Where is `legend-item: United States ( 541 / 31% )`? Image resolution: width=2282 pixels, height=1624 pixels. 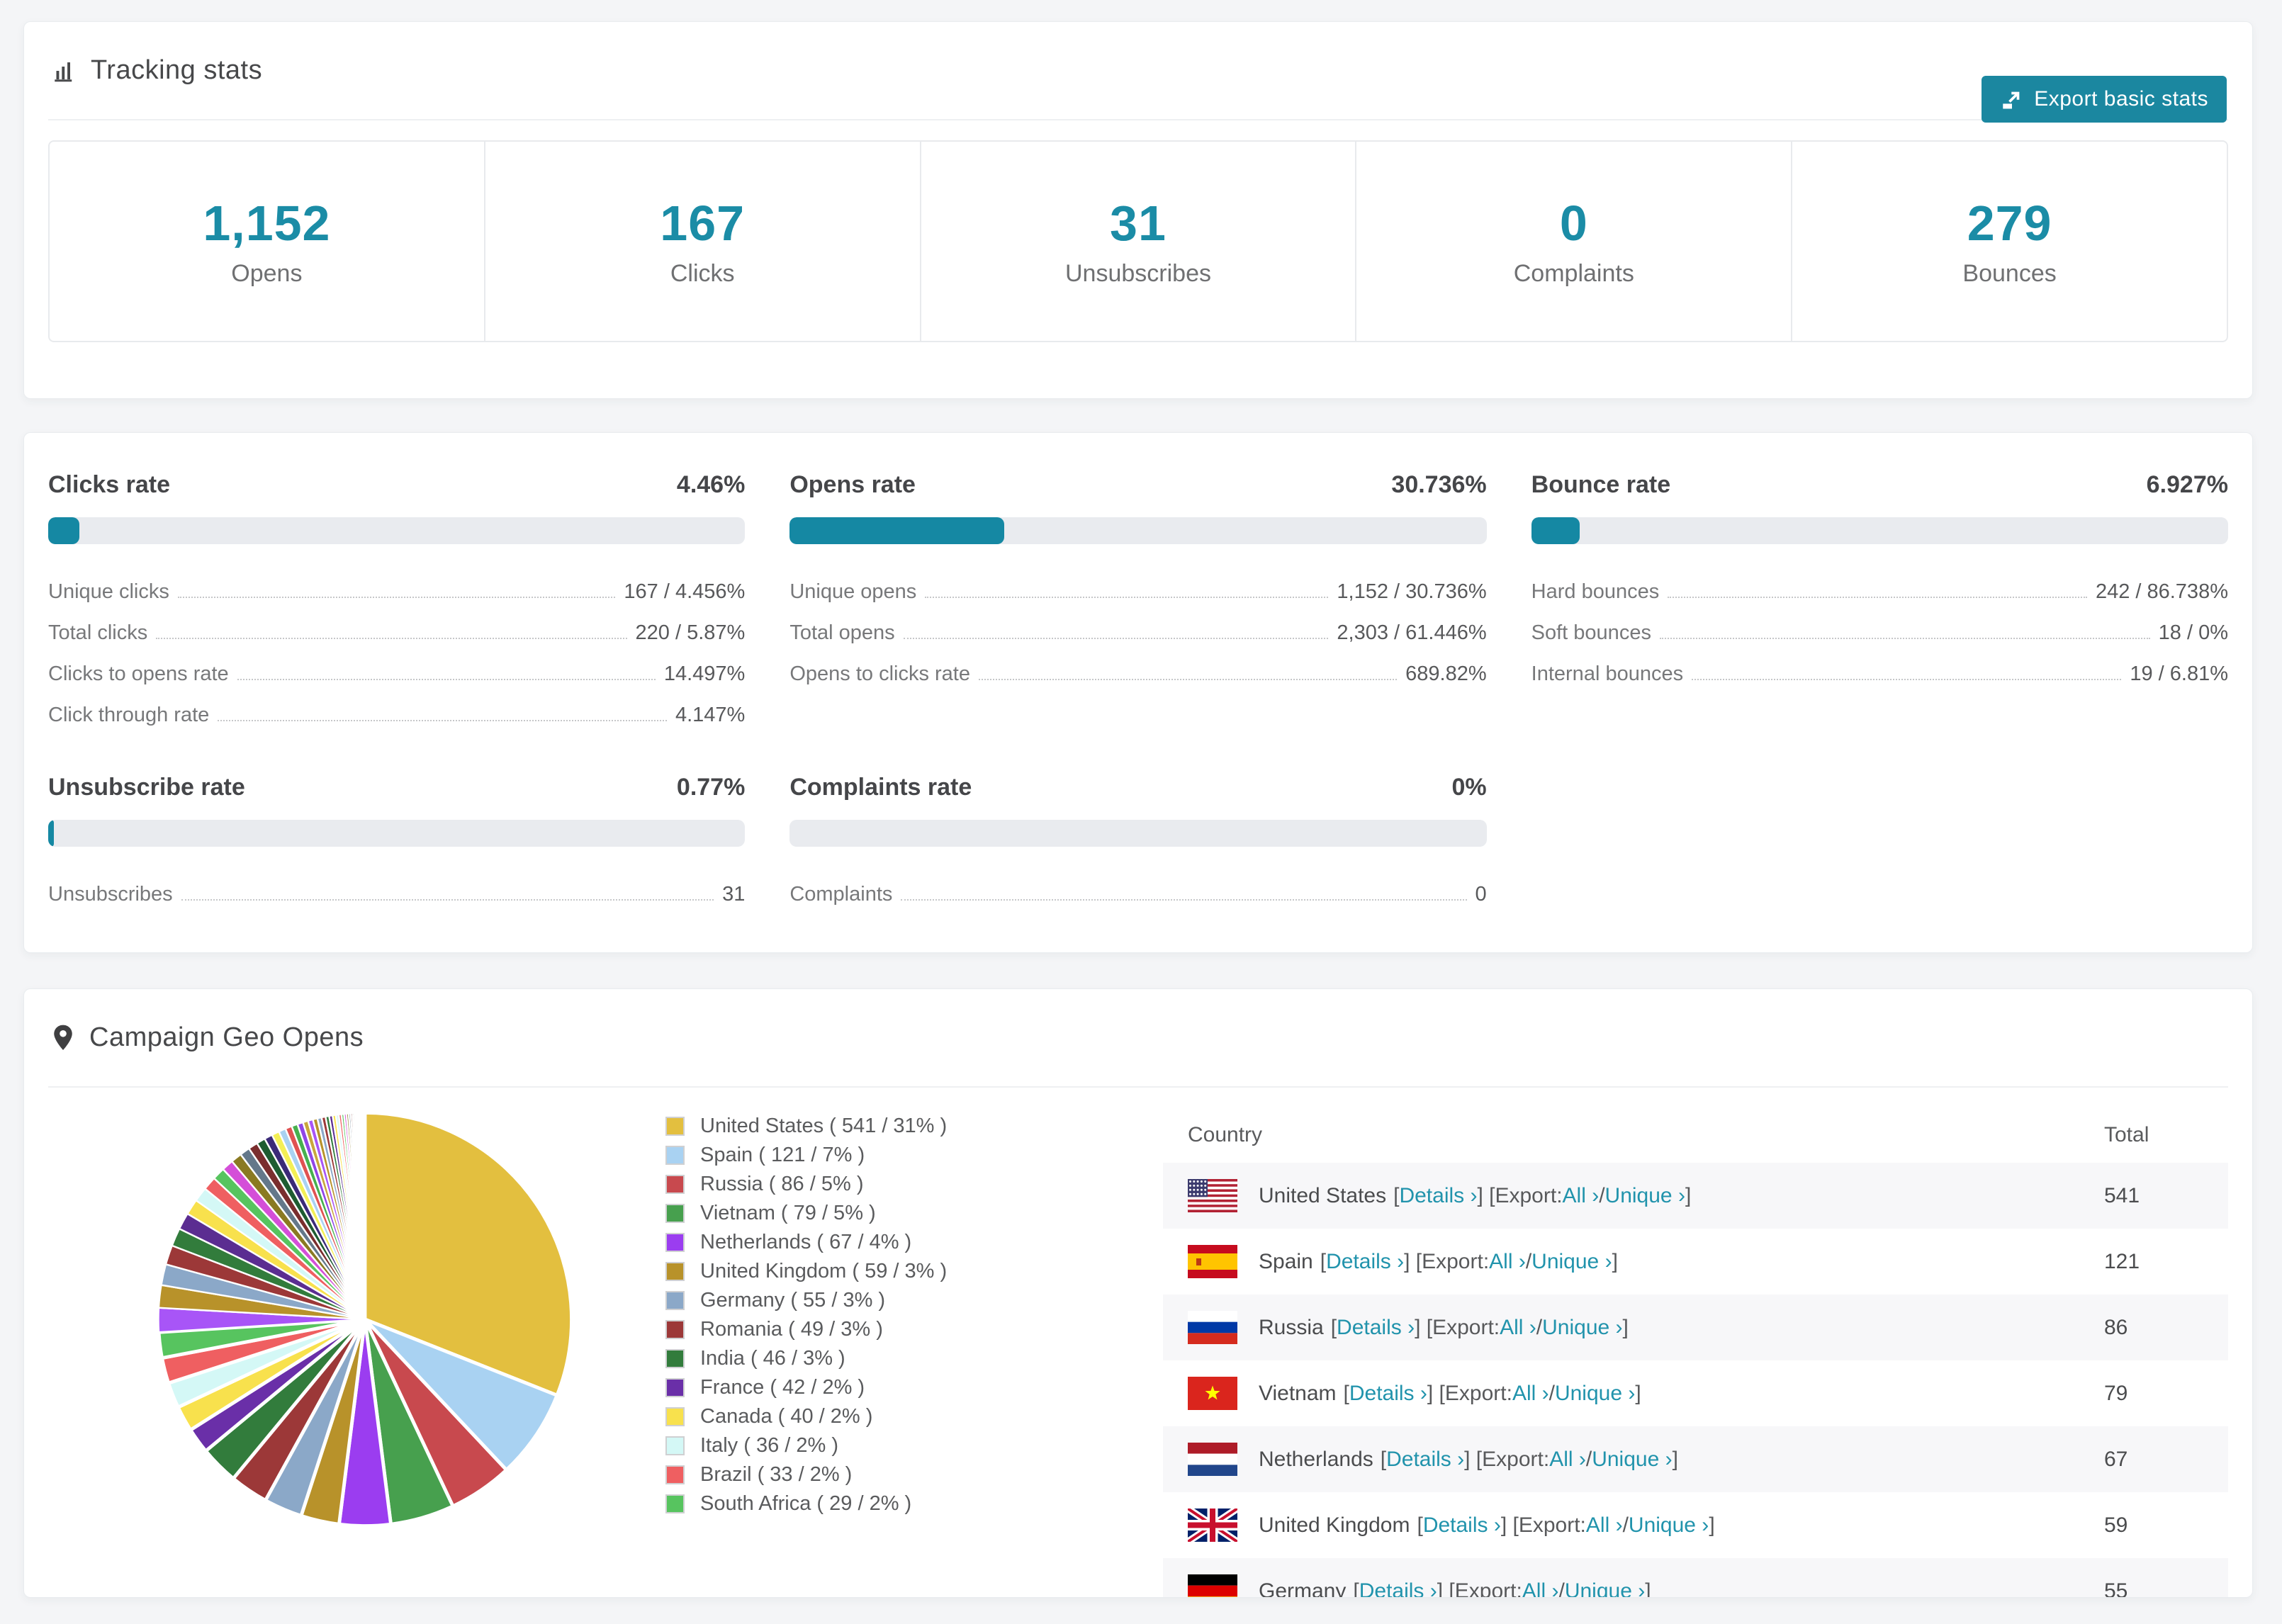 legend-item: United States ( 541 / 31% ) is located at coordinates (806, 1126).